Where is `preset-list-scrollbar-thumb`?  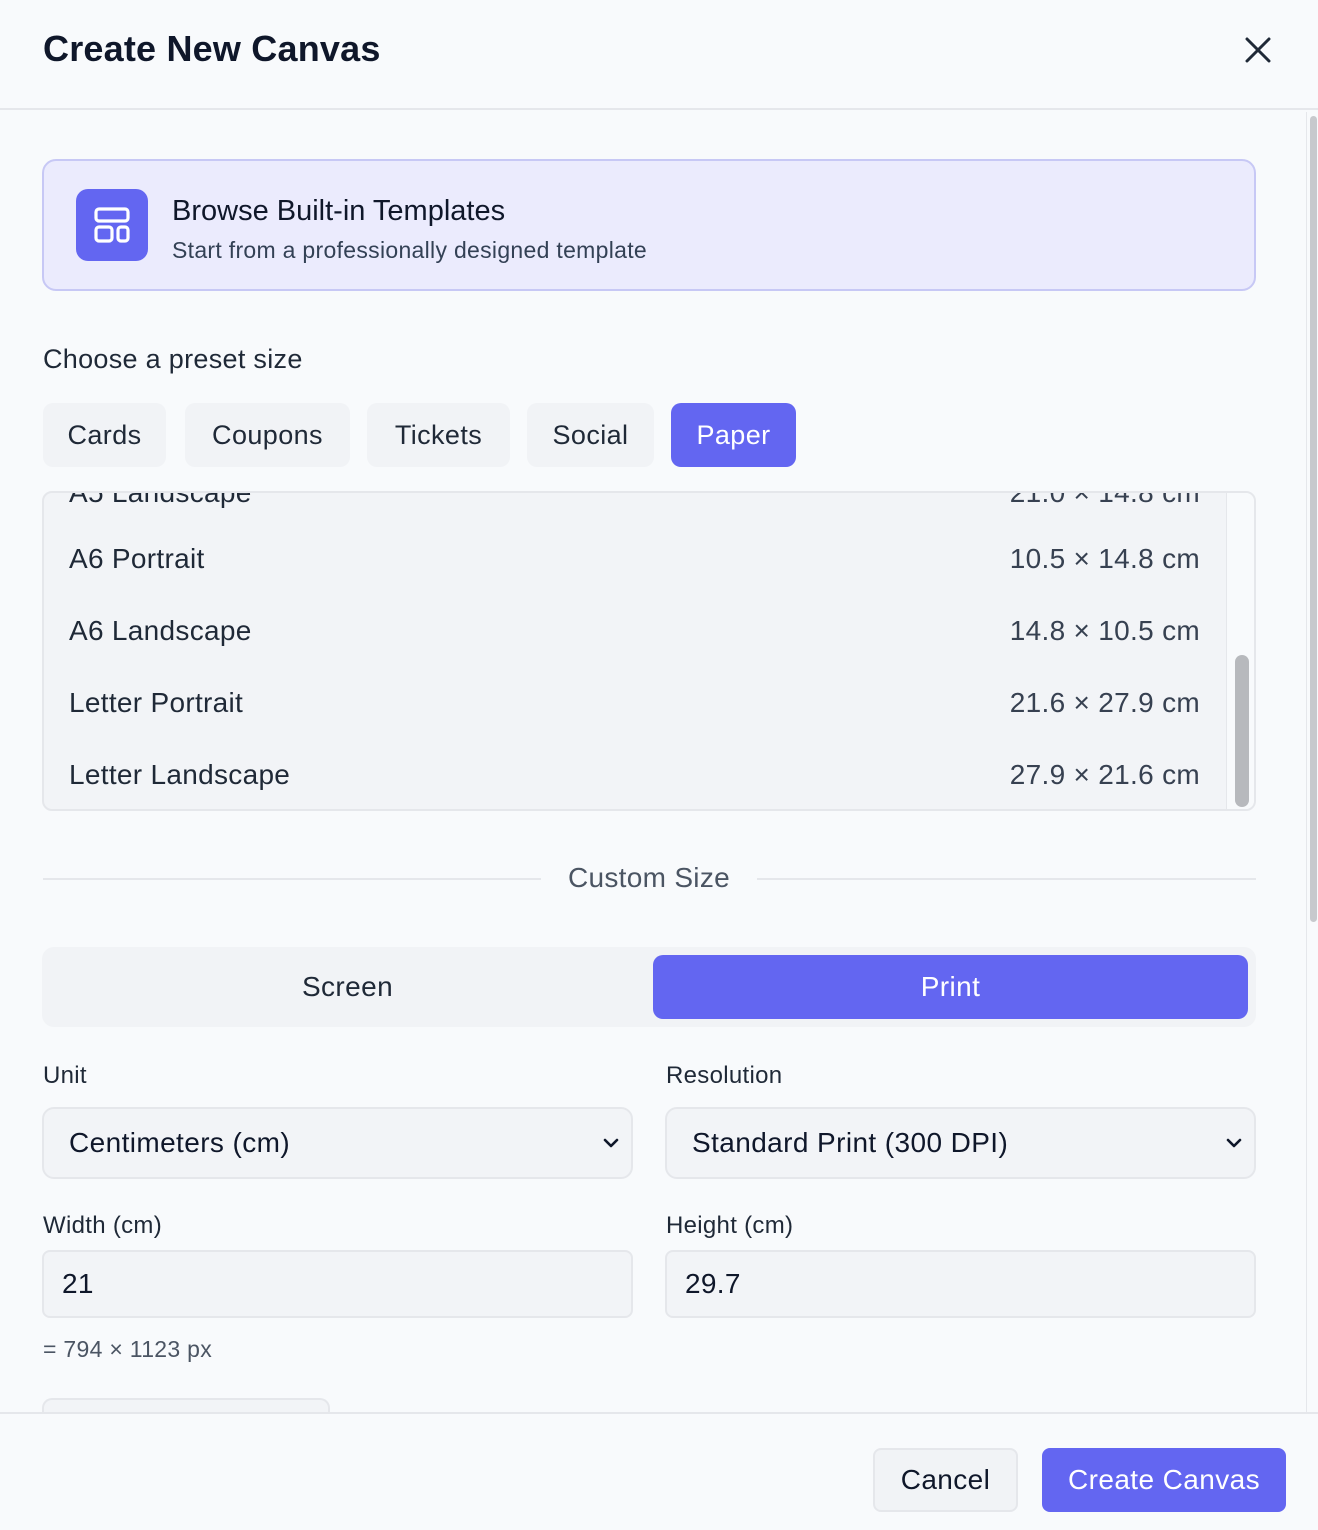 preset-list-scrollbar-thumb is located at coordinates (1242, 731).